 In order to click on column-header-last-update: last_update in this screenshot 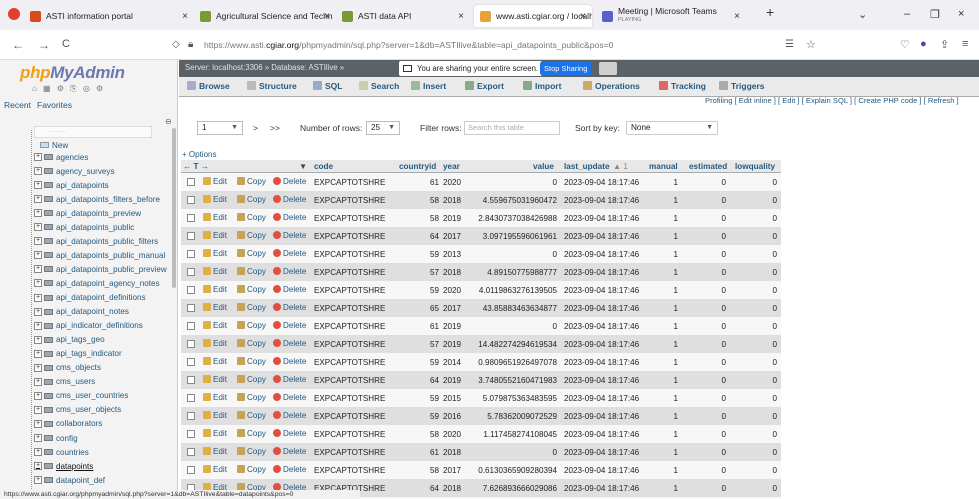, I will do `click(587, 166)`.